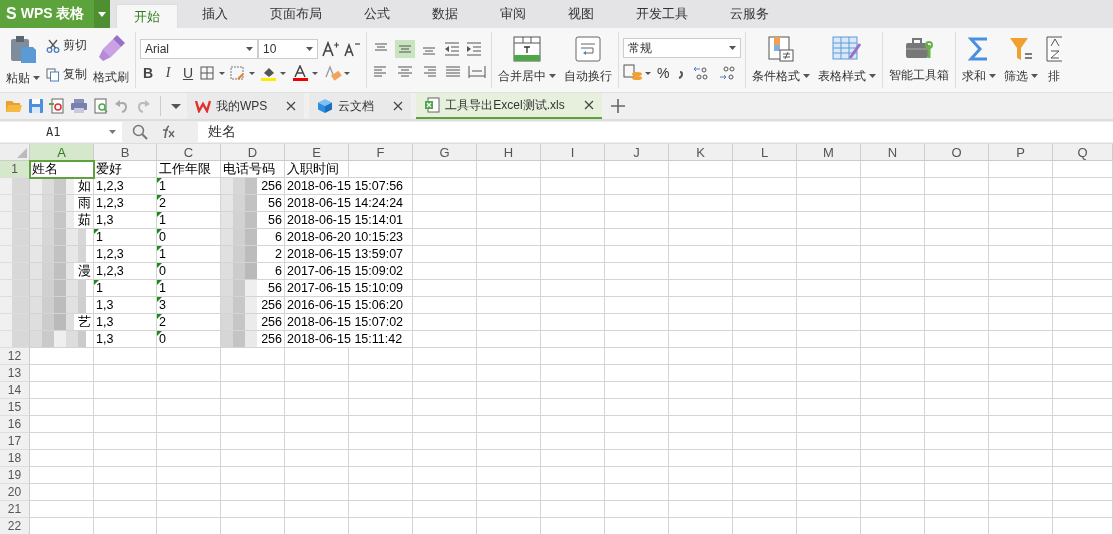  What do you see at coordinates (477, 72) in the screenshot?
I see `distribute-icon` at bounding box center [477, 72].